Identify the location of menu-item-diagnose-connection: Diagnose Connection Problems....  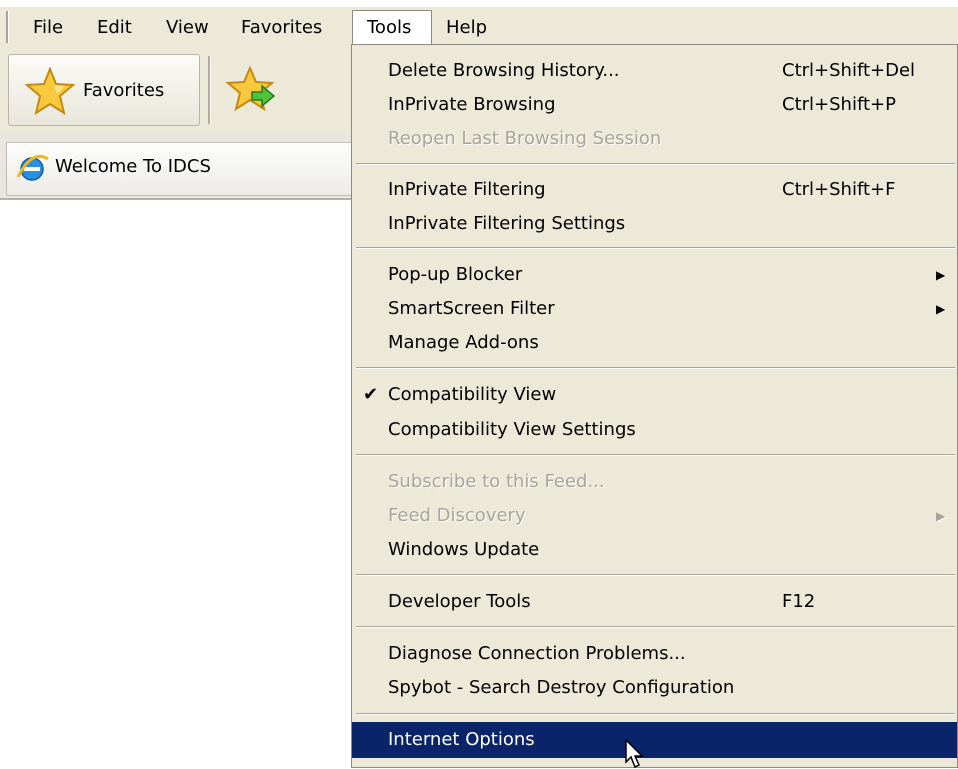
(654, 654).